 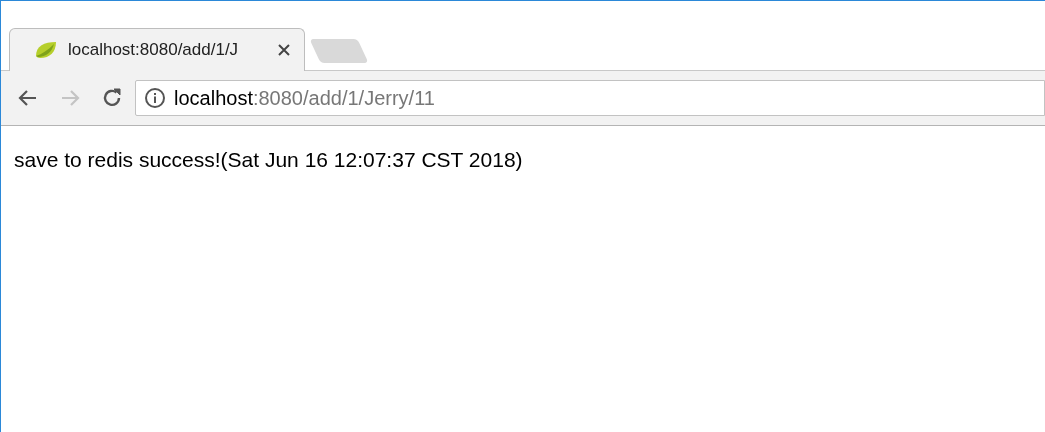 What do you see at coordinates (46, 50) in the screenshot?
I see `leaf-icon` at bounding box center [46, 50].